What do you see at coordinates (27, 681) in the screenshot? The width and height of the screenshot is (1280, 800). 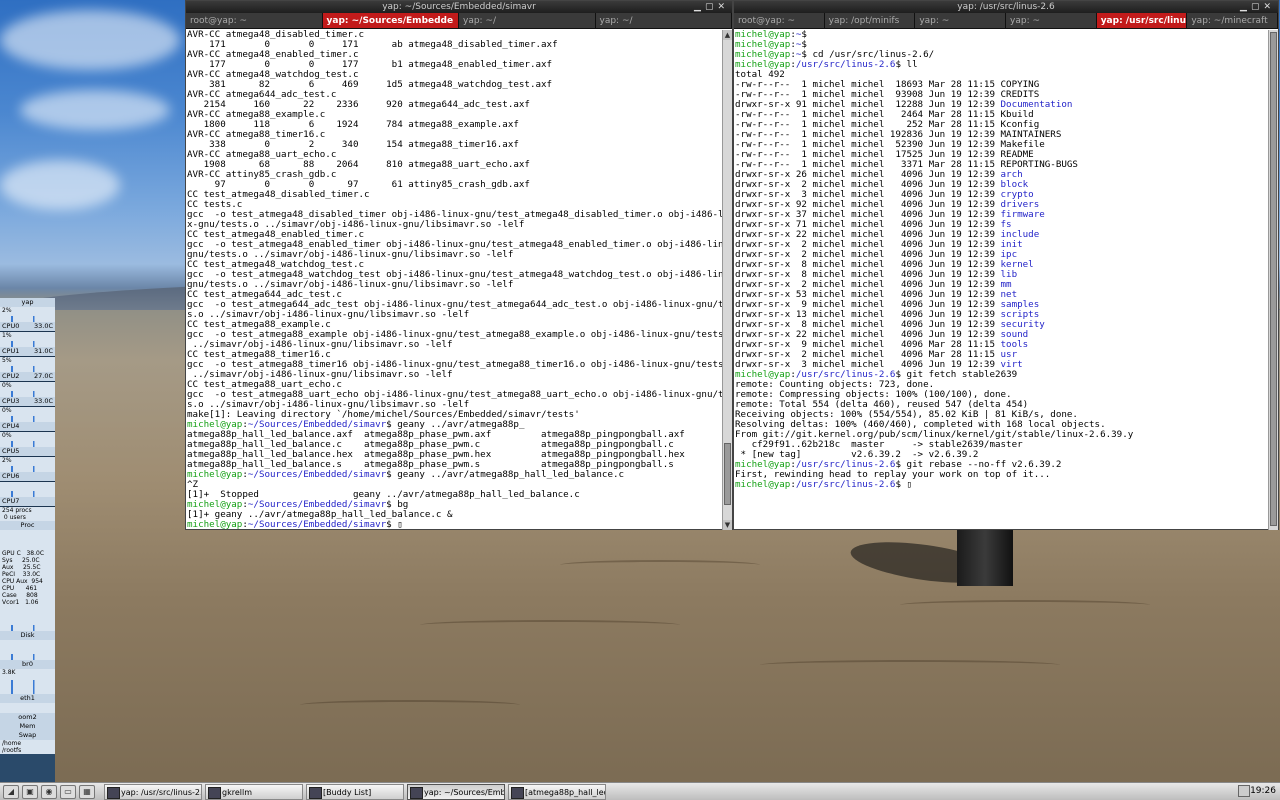 I see `gk-net-chart: 3.8K` at bounding box center [27, 681].